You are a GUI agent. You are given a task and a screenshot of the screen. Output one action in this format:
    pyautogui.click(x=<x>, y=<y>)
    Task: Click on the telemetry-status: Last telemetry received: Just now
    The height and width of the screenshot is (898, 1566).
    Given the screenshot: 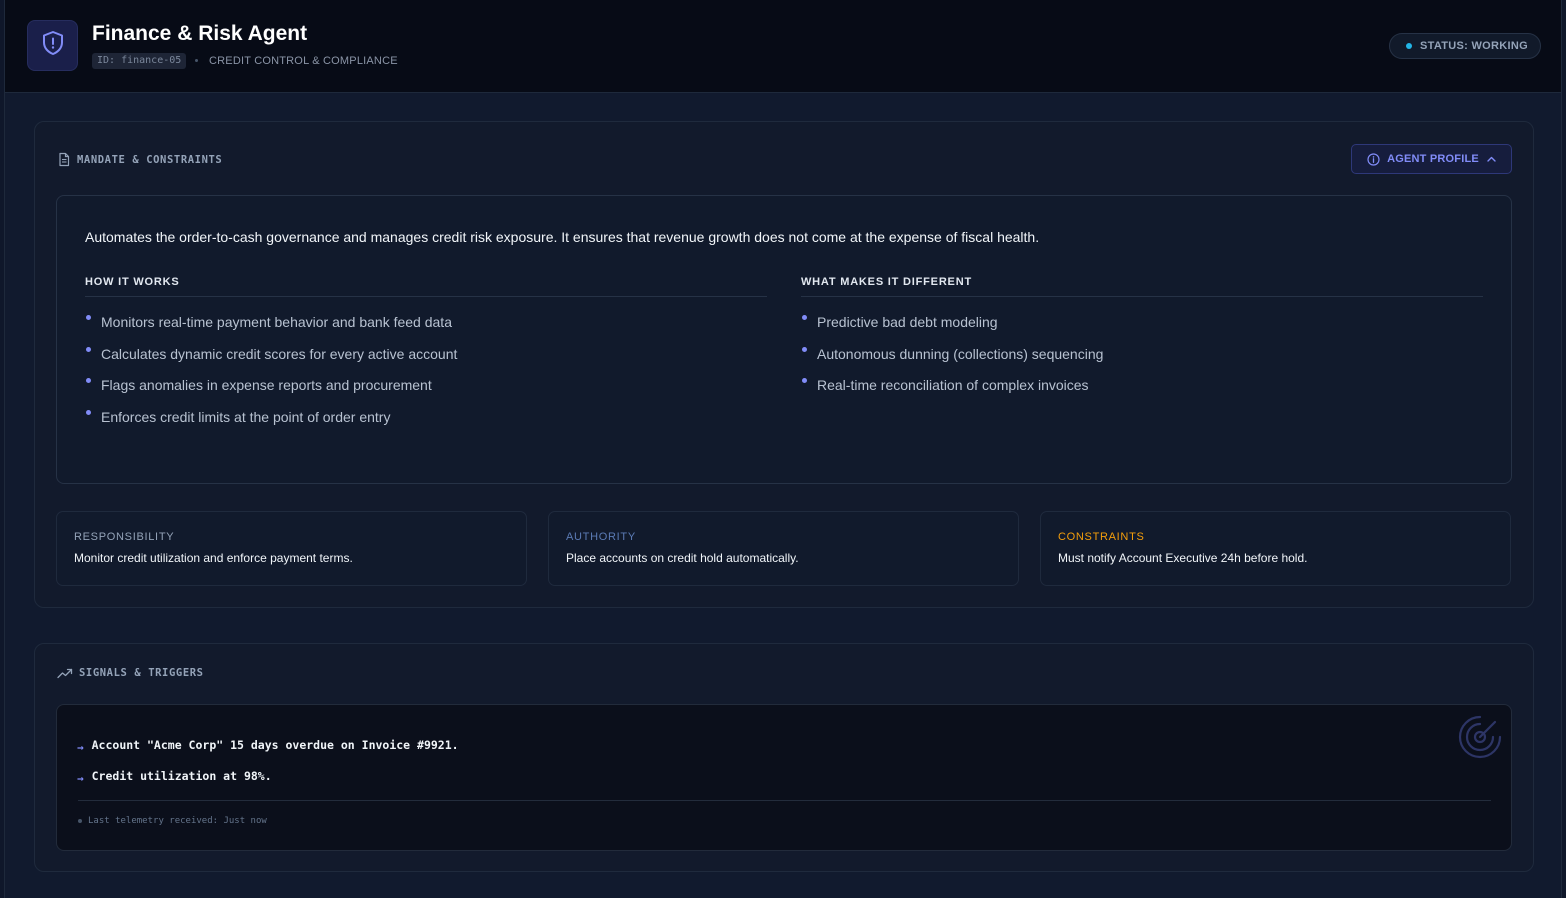 What is the action you would take?
    pyautogui.click(x=172, y=821)
    